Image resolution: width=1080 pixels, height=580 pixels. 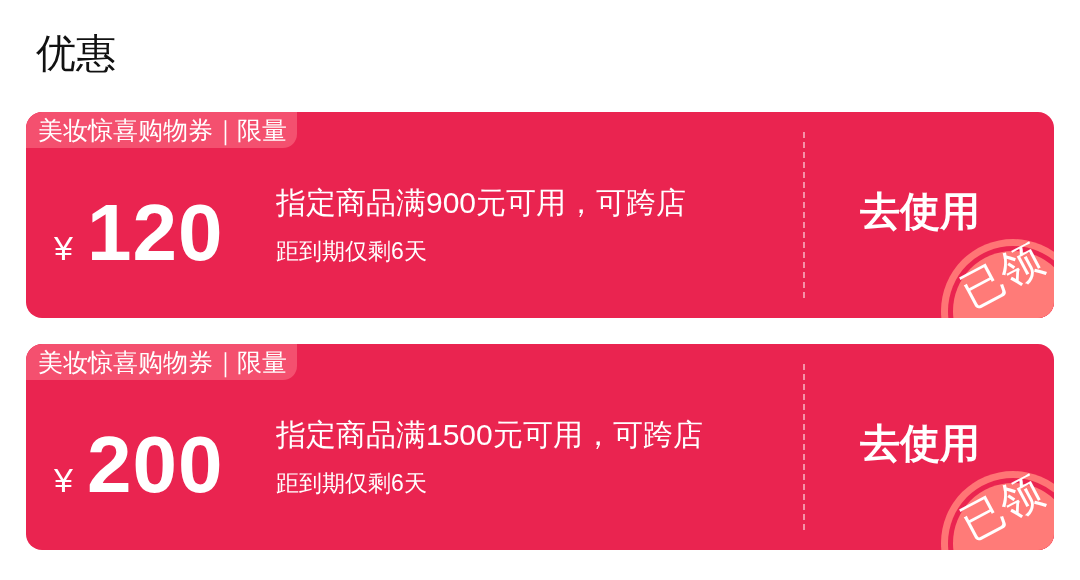 I want to click on coupon-amount: 120, so click(x=155, y=233).